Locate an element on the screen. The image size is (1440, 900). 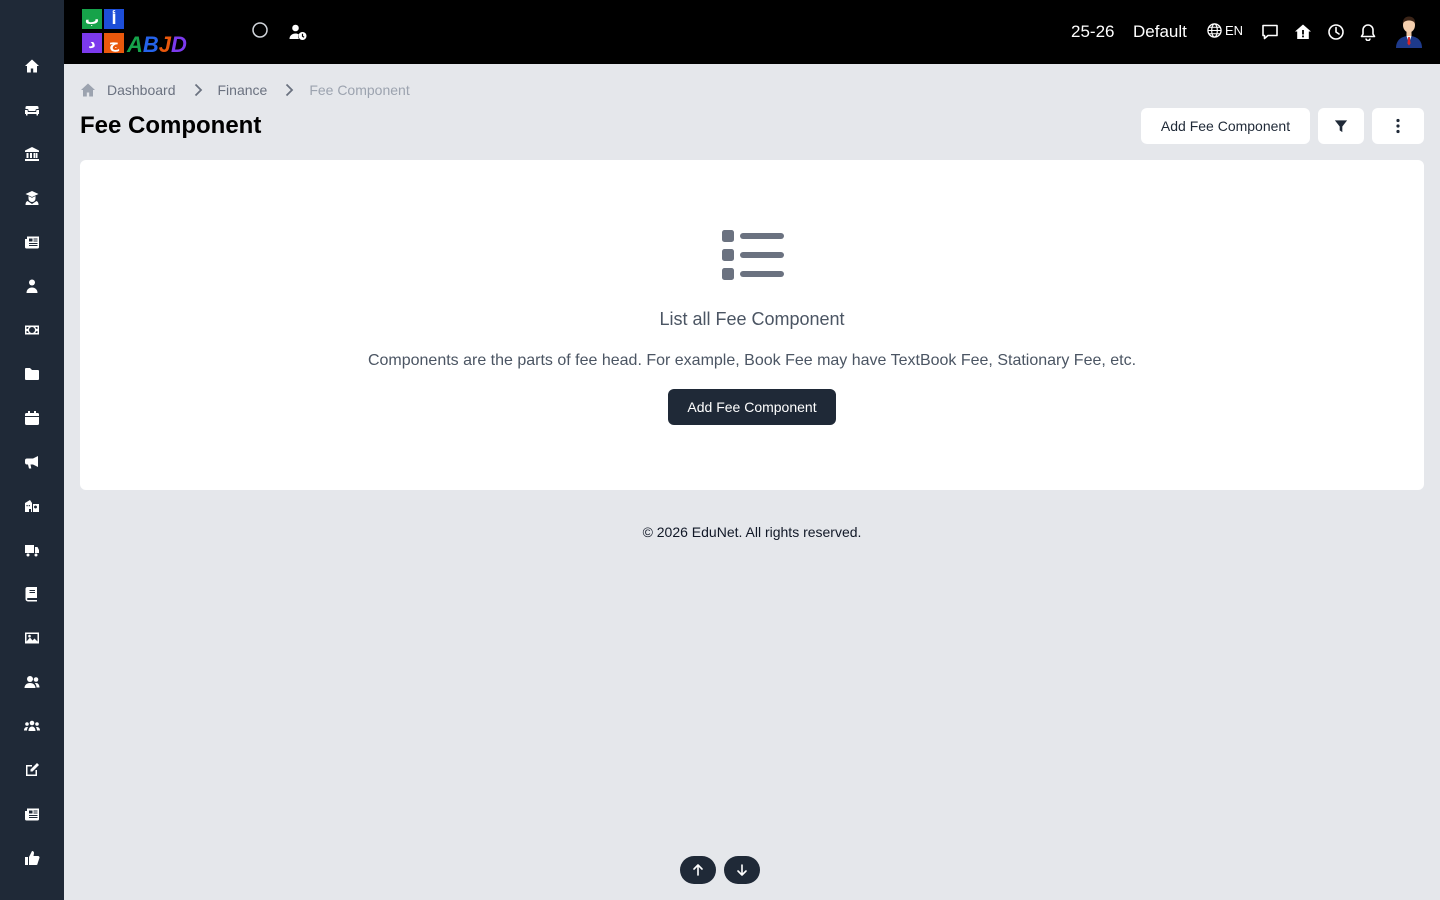
empty-state-title: List all Fee Component is located at coordinates (752, 319).